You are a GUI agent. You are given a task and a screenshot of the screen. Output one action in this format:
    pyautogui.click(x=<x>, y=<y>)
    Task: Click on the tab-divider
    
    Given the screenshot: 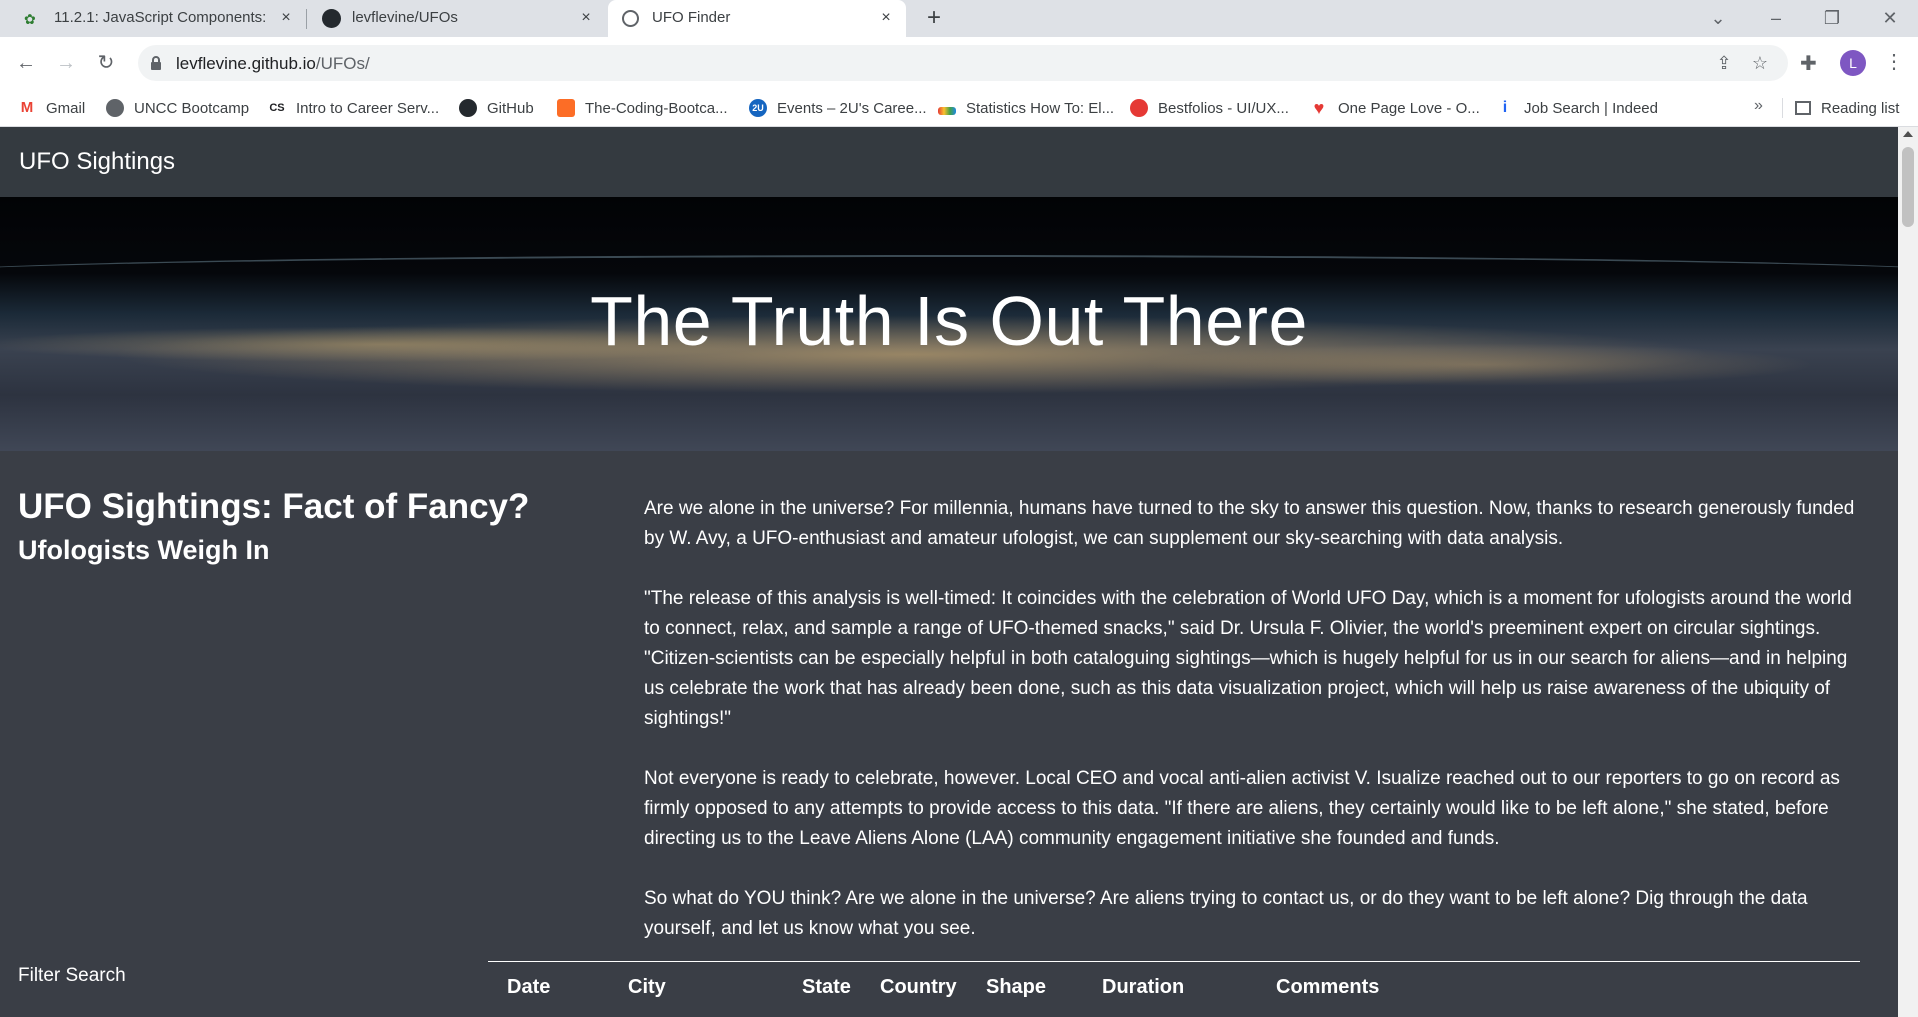 What is the action you would take?
    pyautogui.click(x=306, y=19)
    